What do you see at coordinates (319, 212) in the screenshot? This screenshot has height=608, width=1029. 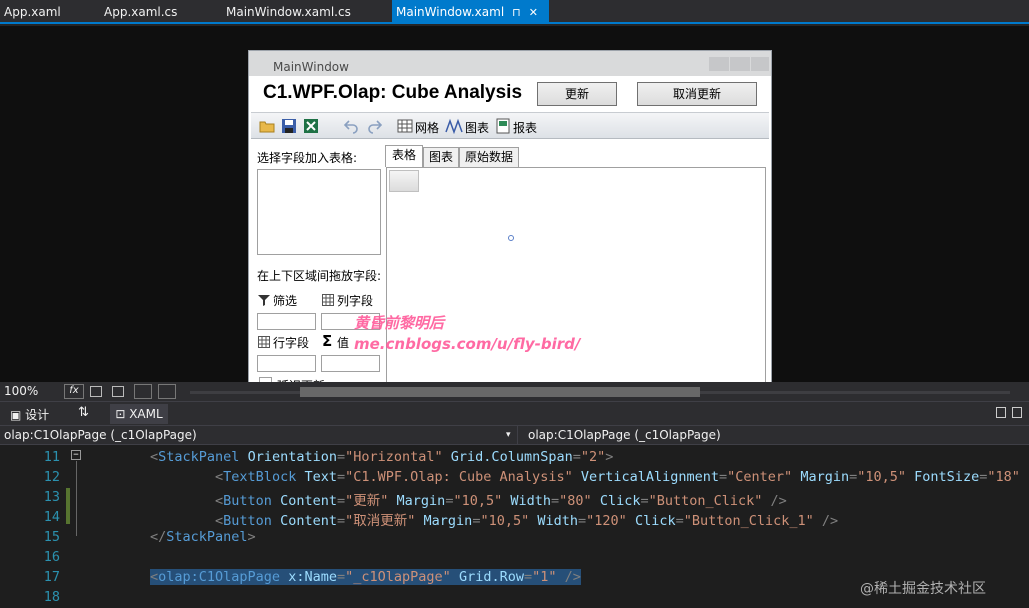 I see `field-list` at bounding box center [319, 212].